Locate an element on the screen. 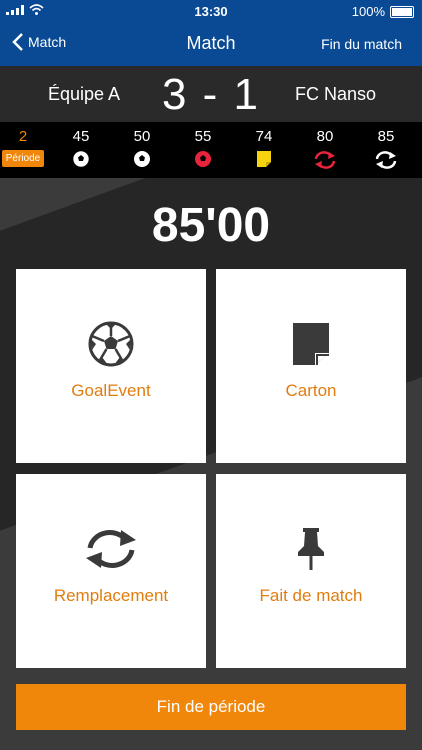 Image resolution: width=422 pixels, height=750 pixels. card-button: Carton is located at coordinates (311, 366).